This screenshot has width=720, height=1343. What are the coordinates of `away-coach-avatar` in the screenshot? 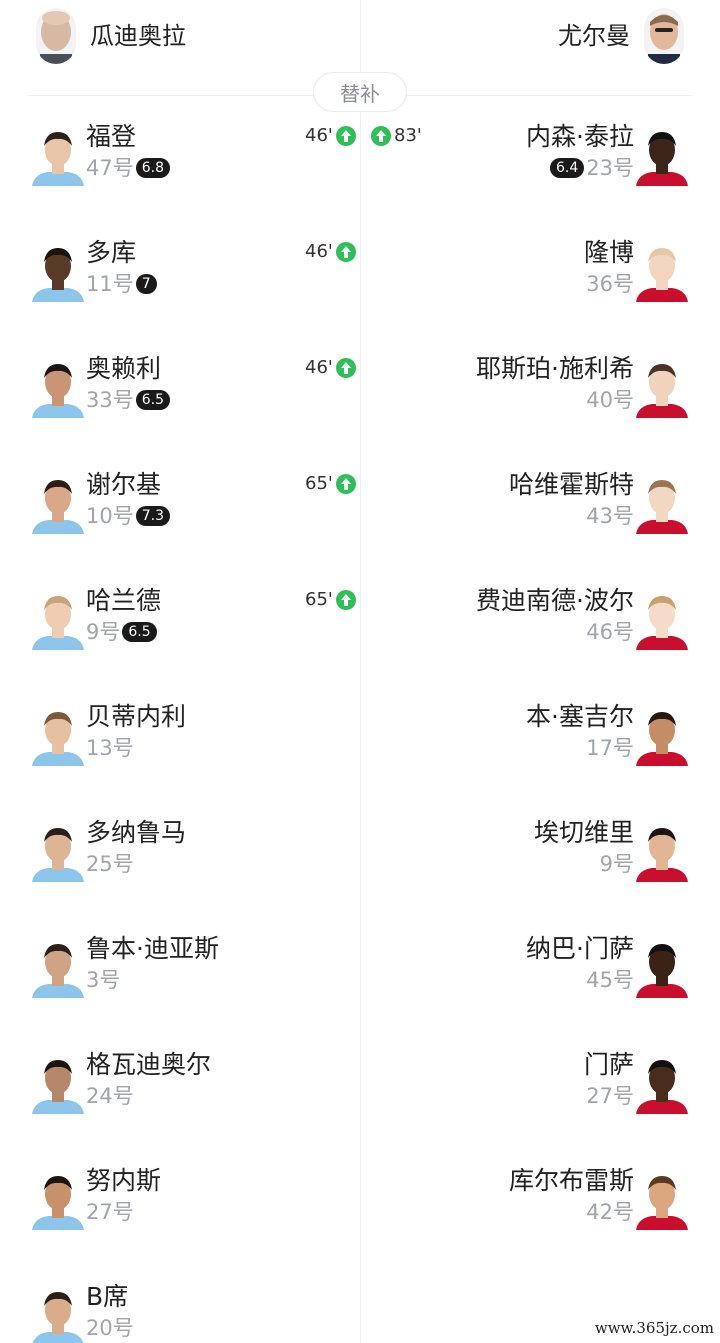 It's located at (664, 36).